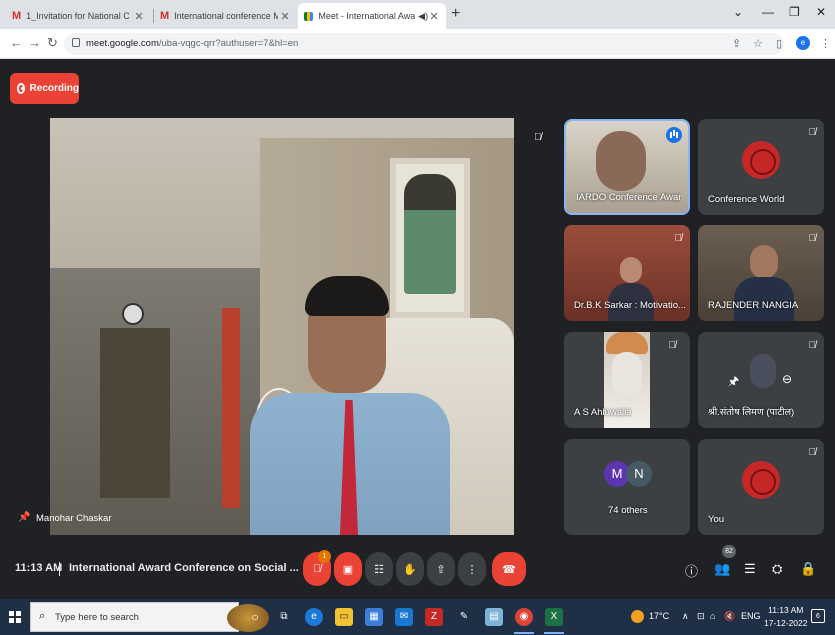  What do you see at coordinates (751, 616) in the screenshot?
I see `language-indicator: ENG` at bounding box center [751, 616].